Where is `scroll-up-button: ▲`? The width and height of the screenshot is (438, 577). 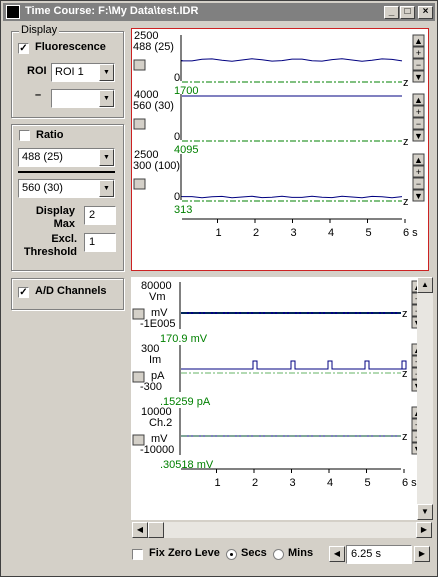
scroll-up-button: ▲ is located at coordinates (425, 285).